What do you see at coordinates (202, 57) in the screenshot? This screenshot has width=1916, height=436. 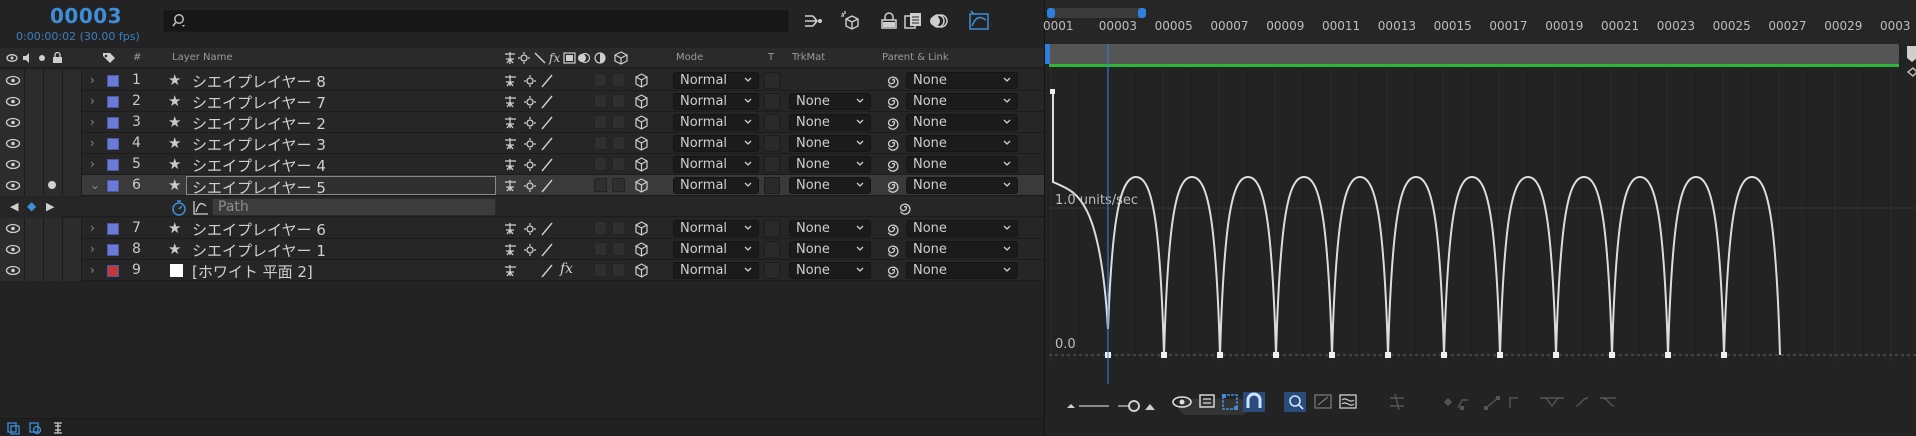 I see `column-layer-name: Layer Name` at bounding box center [202, 57].